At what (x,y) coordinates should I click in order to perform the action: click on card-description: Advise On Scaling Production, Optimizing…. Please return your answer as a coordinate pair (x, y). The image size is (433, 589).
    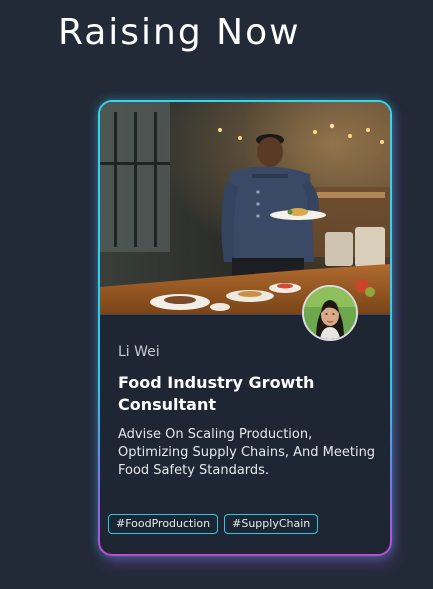
    Looking at the image, I should click on (247, 452).